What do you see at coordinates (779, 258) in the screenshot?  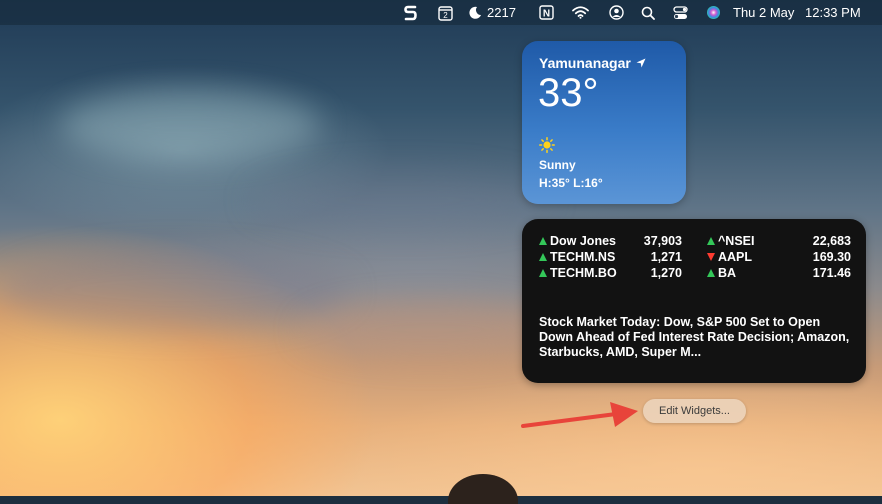 I see `stock-row: AAPL 169.30` at bounding box center [779, 258].